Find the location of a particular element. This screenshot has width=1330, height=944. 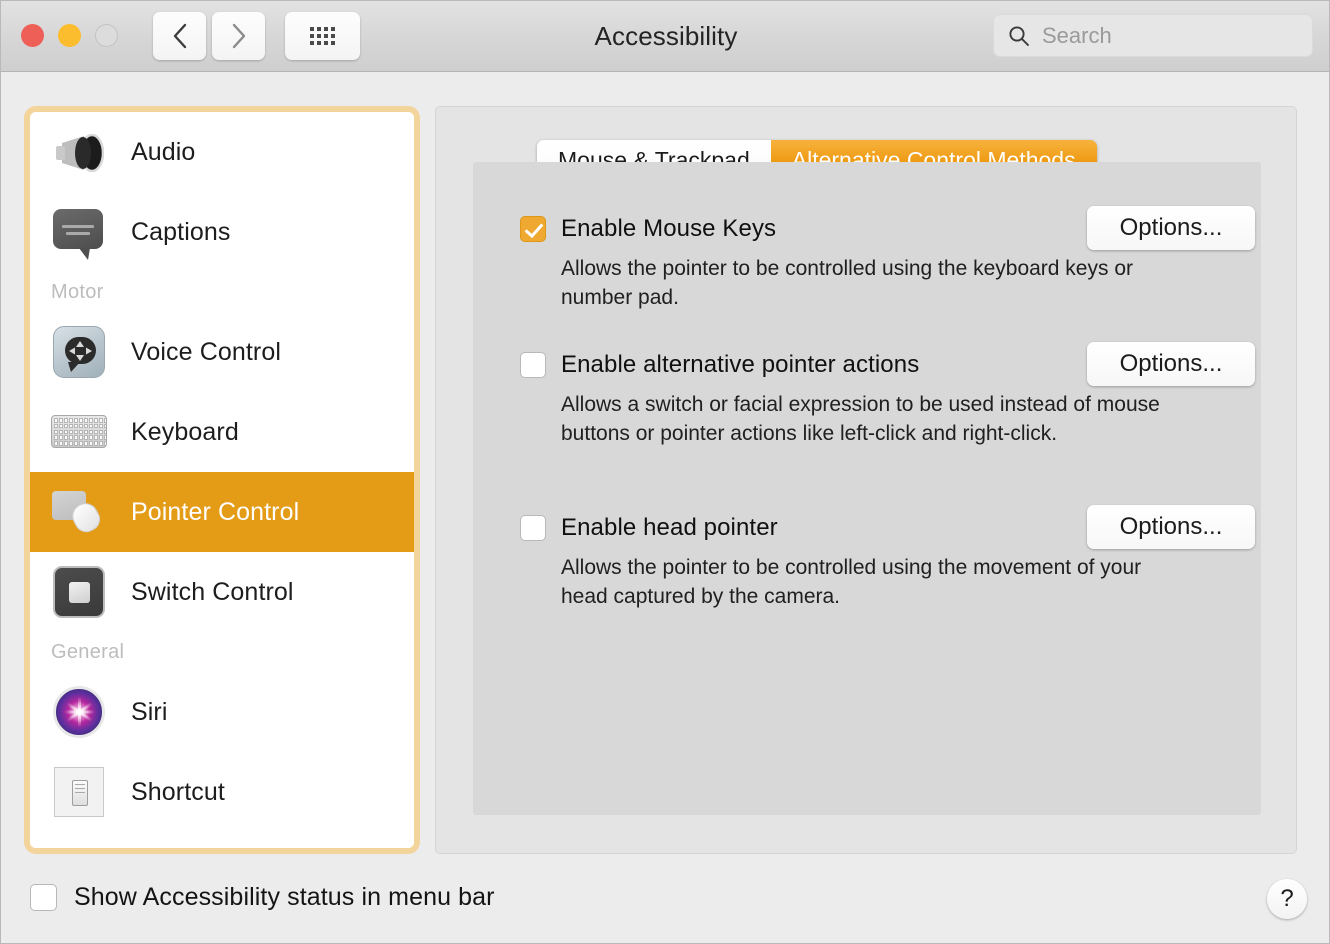

sidebar-item-label: Pointer Control is located at coordinates (215, 511).